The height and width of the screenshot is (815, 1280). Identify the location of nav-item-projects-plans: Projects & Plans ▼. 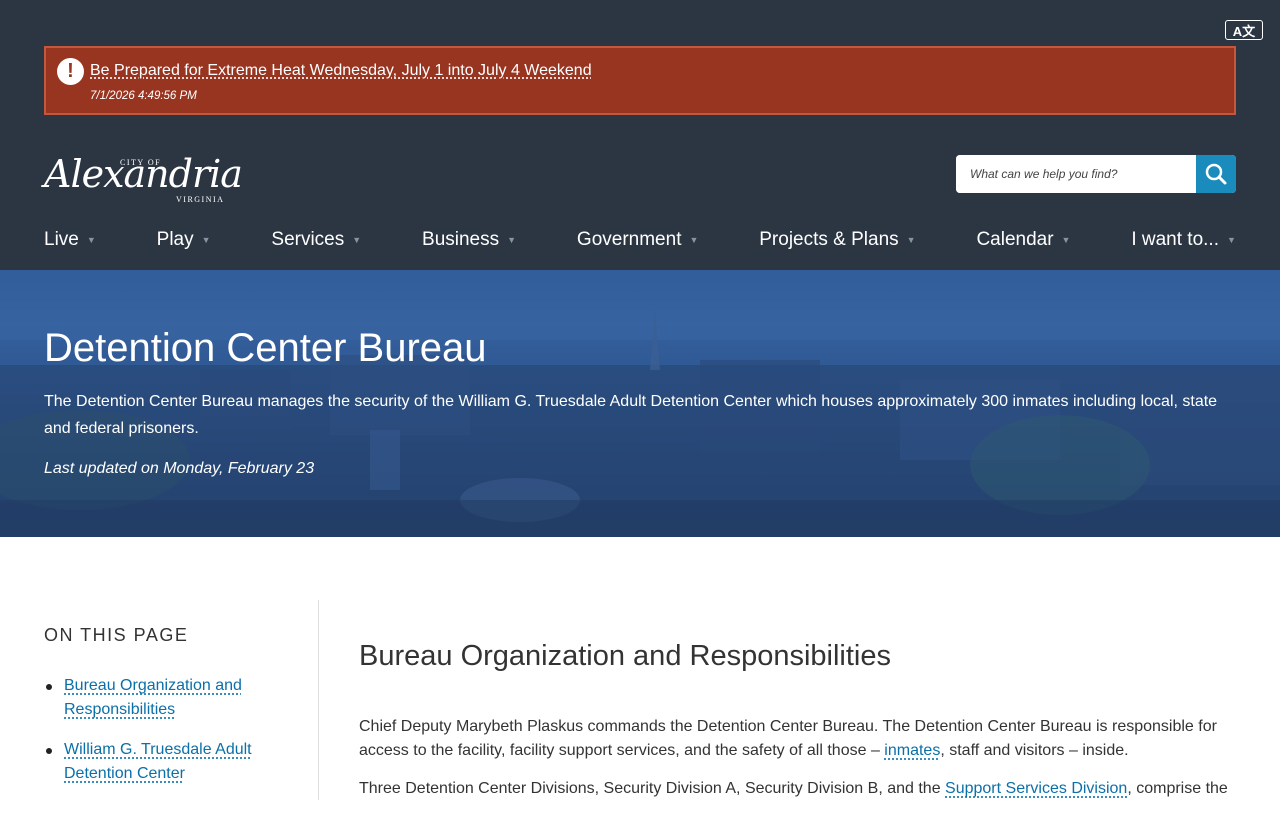
(837, 240).